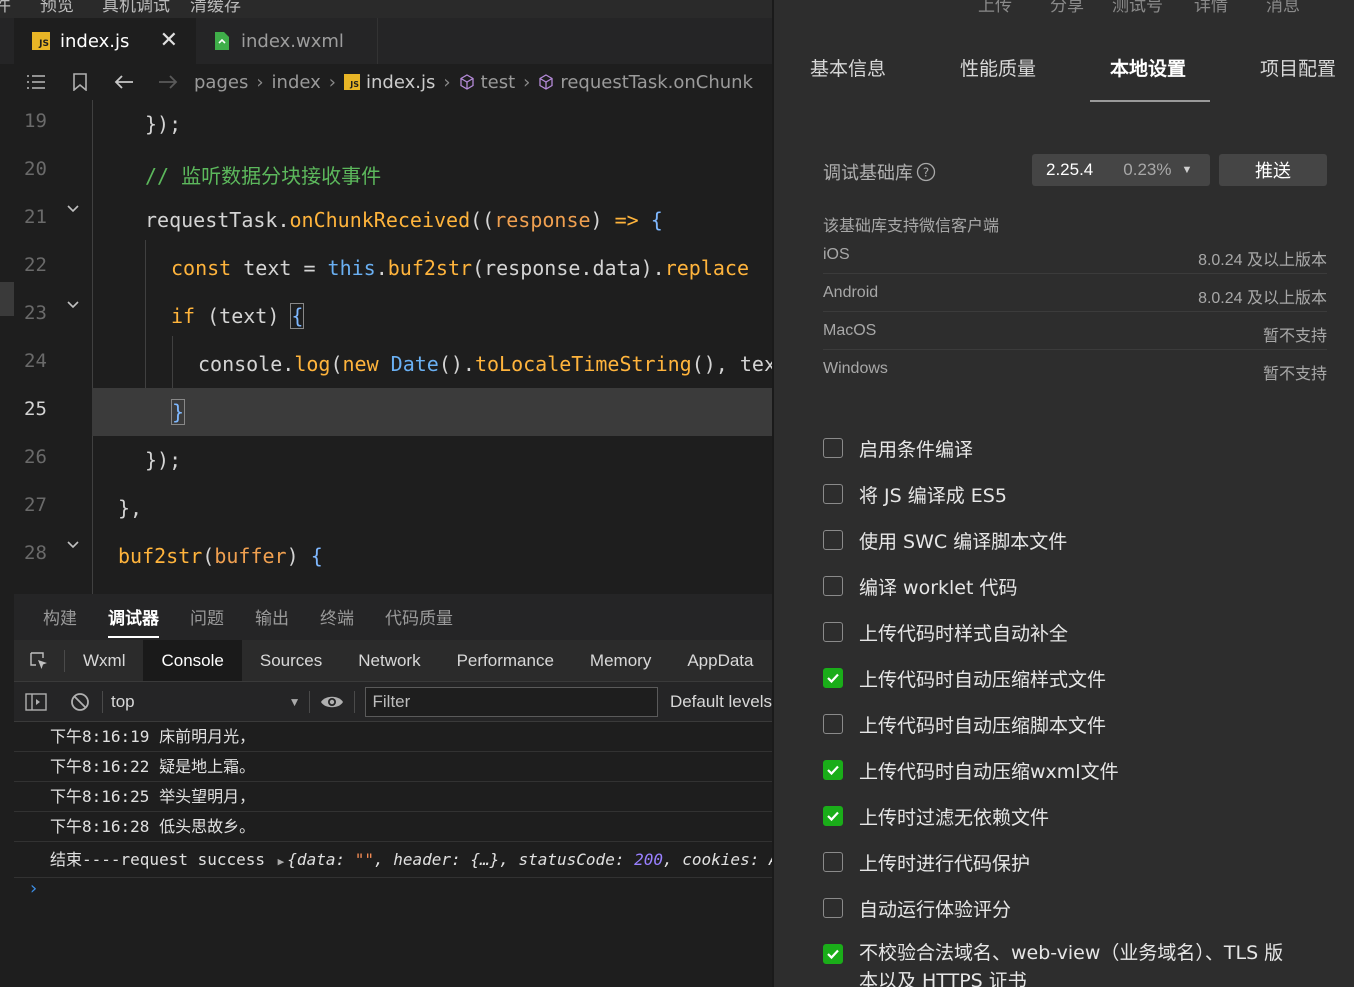 The image size is (1354, 987). Describe the element at coordinates (389, 660) in the screenshot. I see `devtab-network: Network` at that location.